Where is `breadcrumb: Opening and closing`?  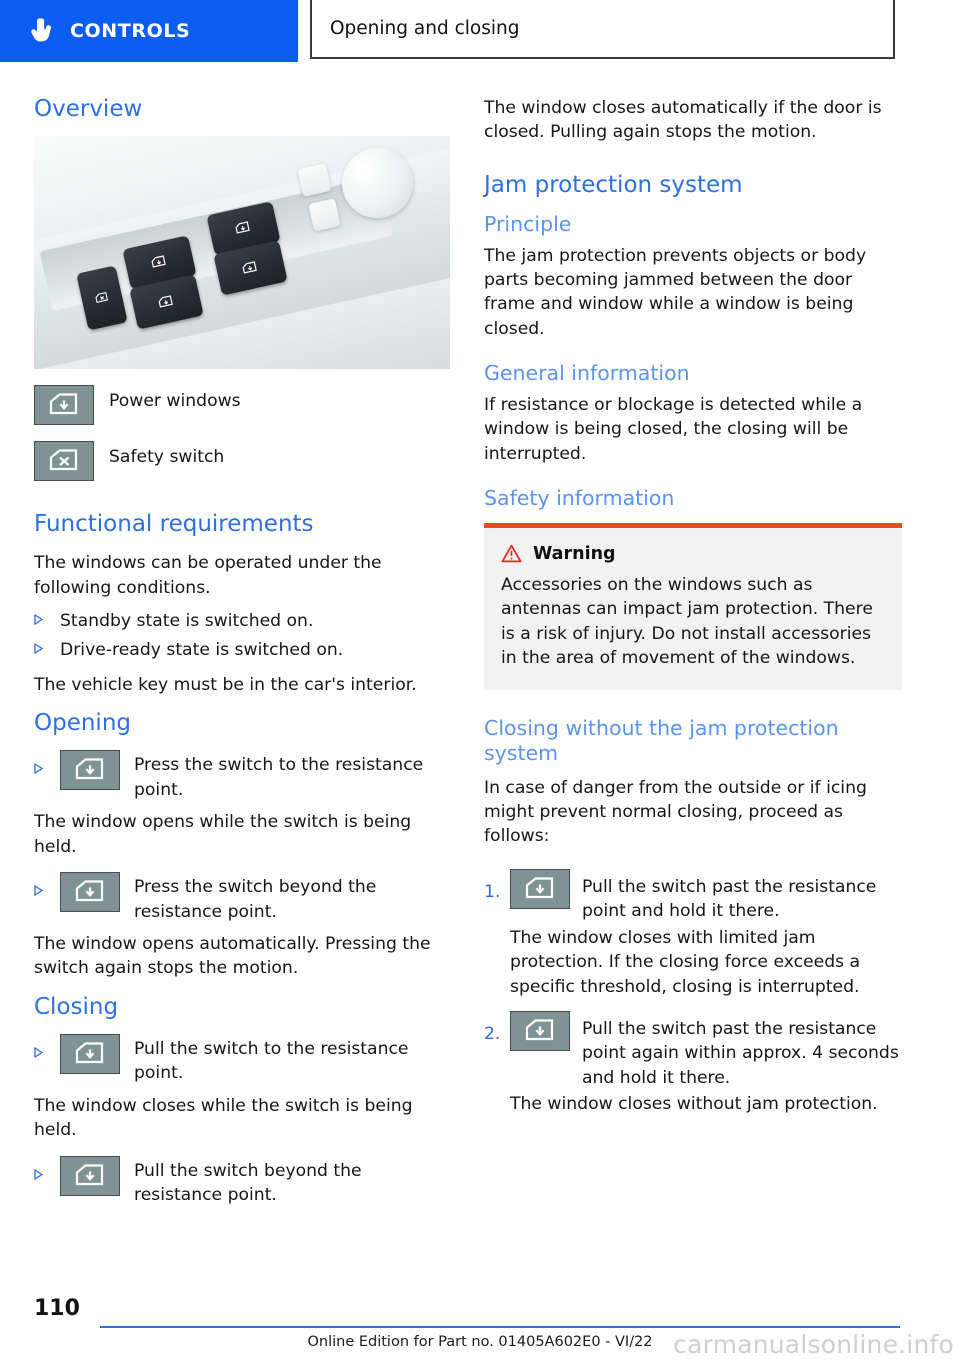 breadcrumb: Opening and closing is located at coordinates (602, 29).